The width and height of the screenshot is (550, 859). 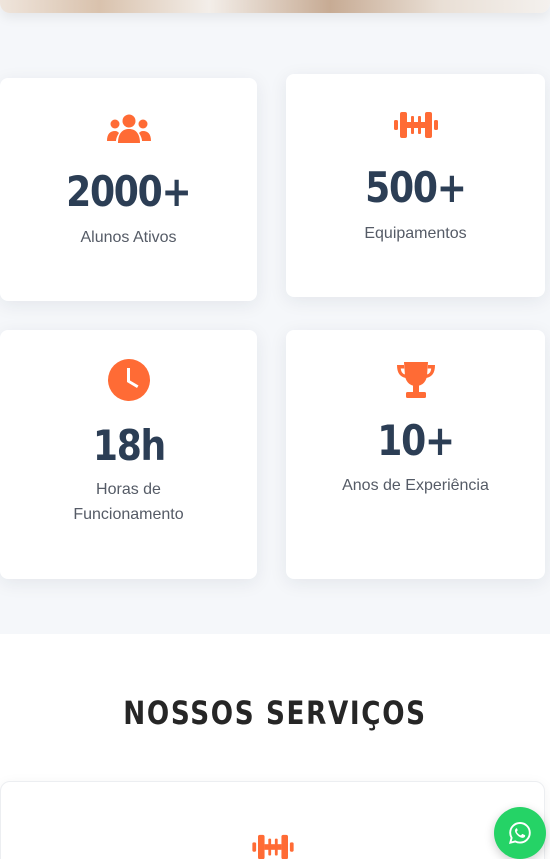 I want to click on stat-card-hours: 18h Horas de Funcionamento, so click(x=128, y=454).